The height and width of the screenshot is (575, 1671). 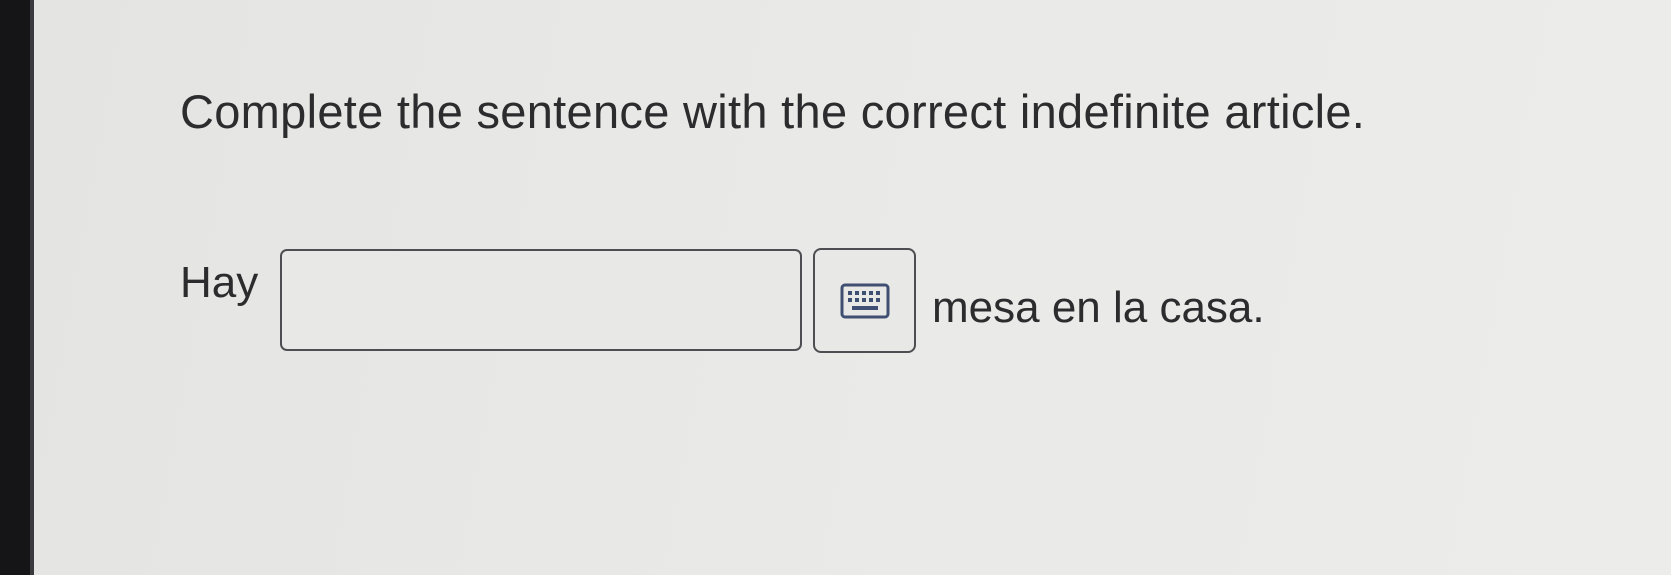 I want to click on screen-bezel, so click(x=15, y=287).